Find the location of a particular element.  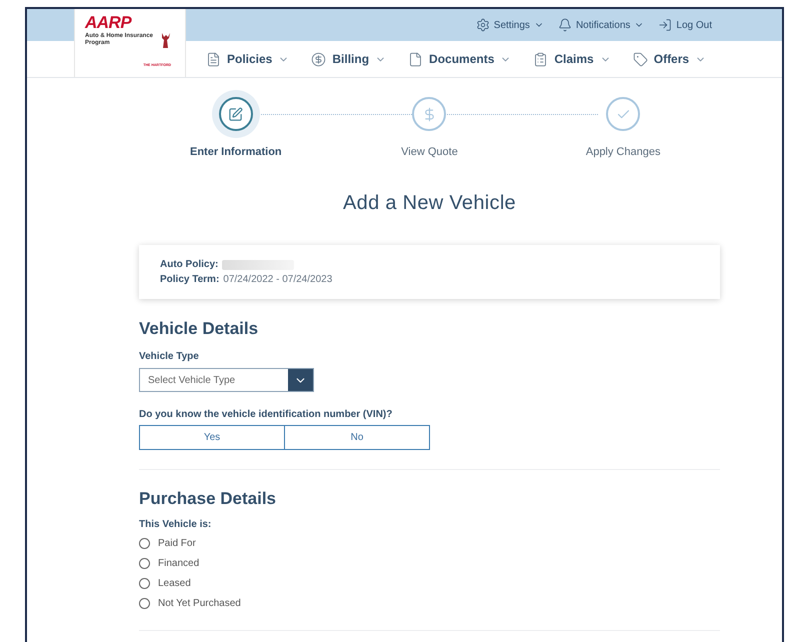

field-label: Vehicle Type is located at coordinates (169, 356).